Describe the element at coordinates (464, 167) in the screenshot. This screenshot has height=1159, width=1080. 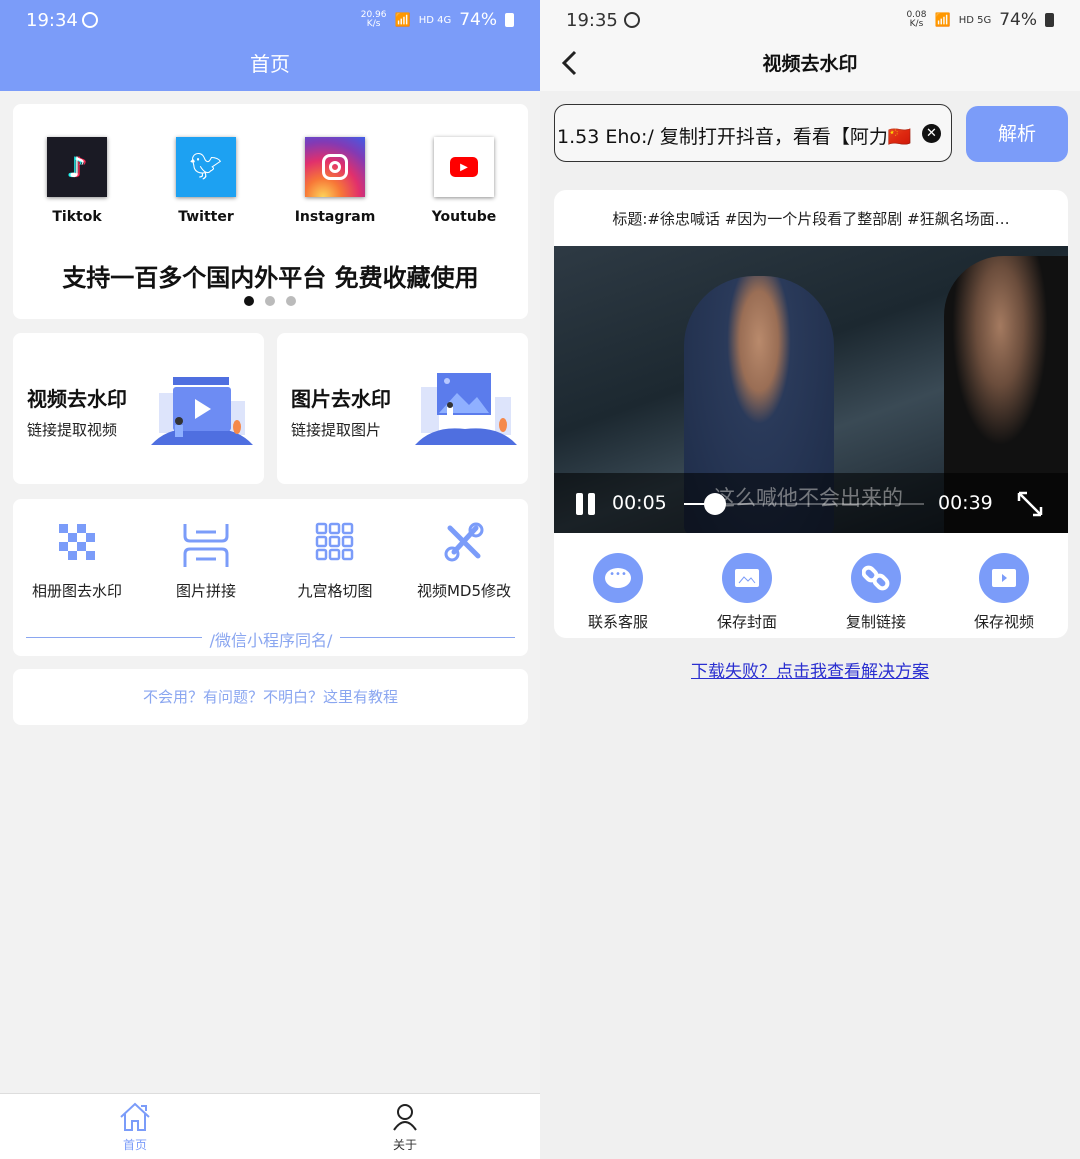
I see `youtube-icon: ▶` at that location.